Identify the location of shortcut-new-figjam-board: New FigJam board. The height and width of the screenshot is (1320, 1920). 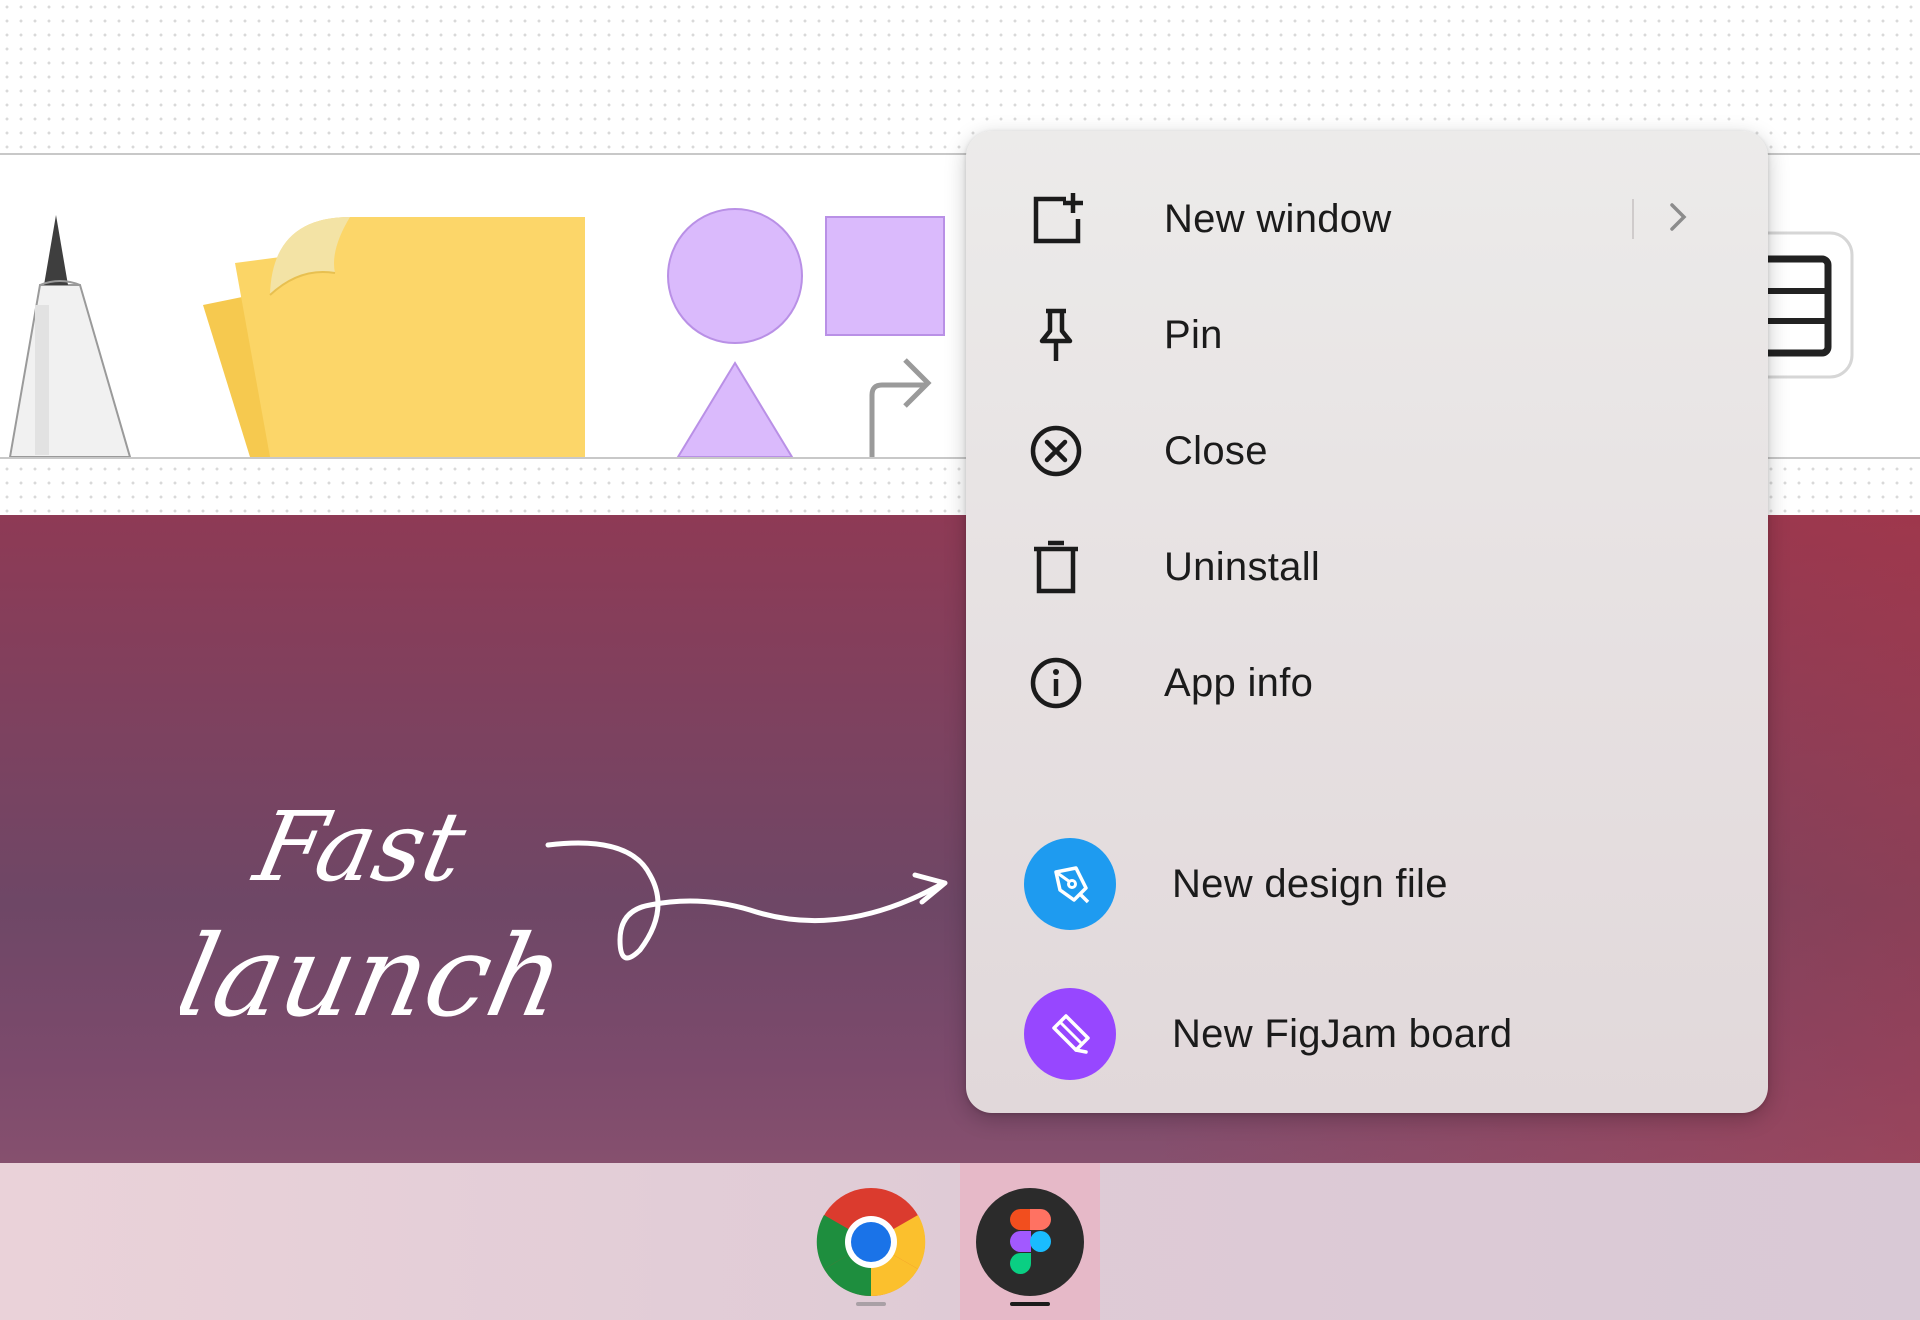
(1367, 1034).